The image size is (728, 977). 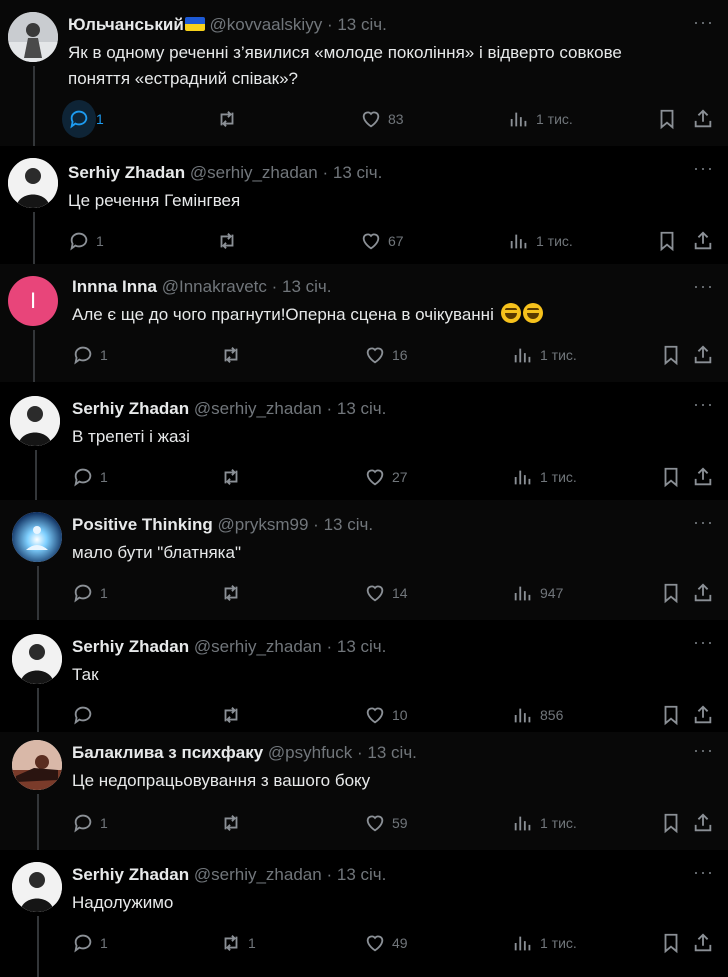 What do you see at coordinates (386, 593) in the screenshot?
I see `like-button: 14` at bounding box center [386, 593].